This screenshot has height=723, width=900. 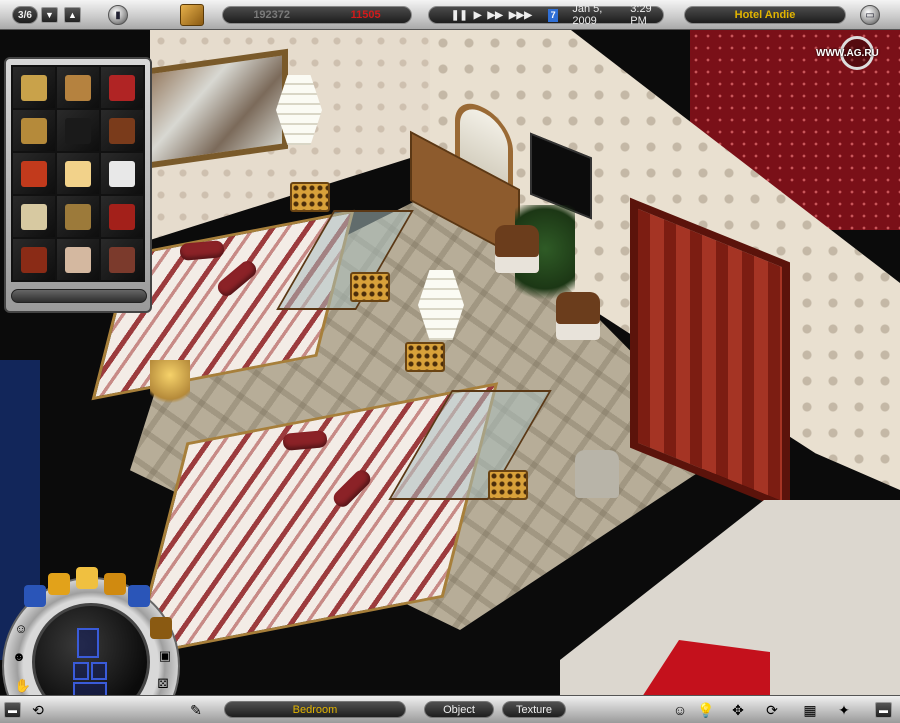 I want to click on hand-tool-icon: ✋, so click(x=23, y=686).